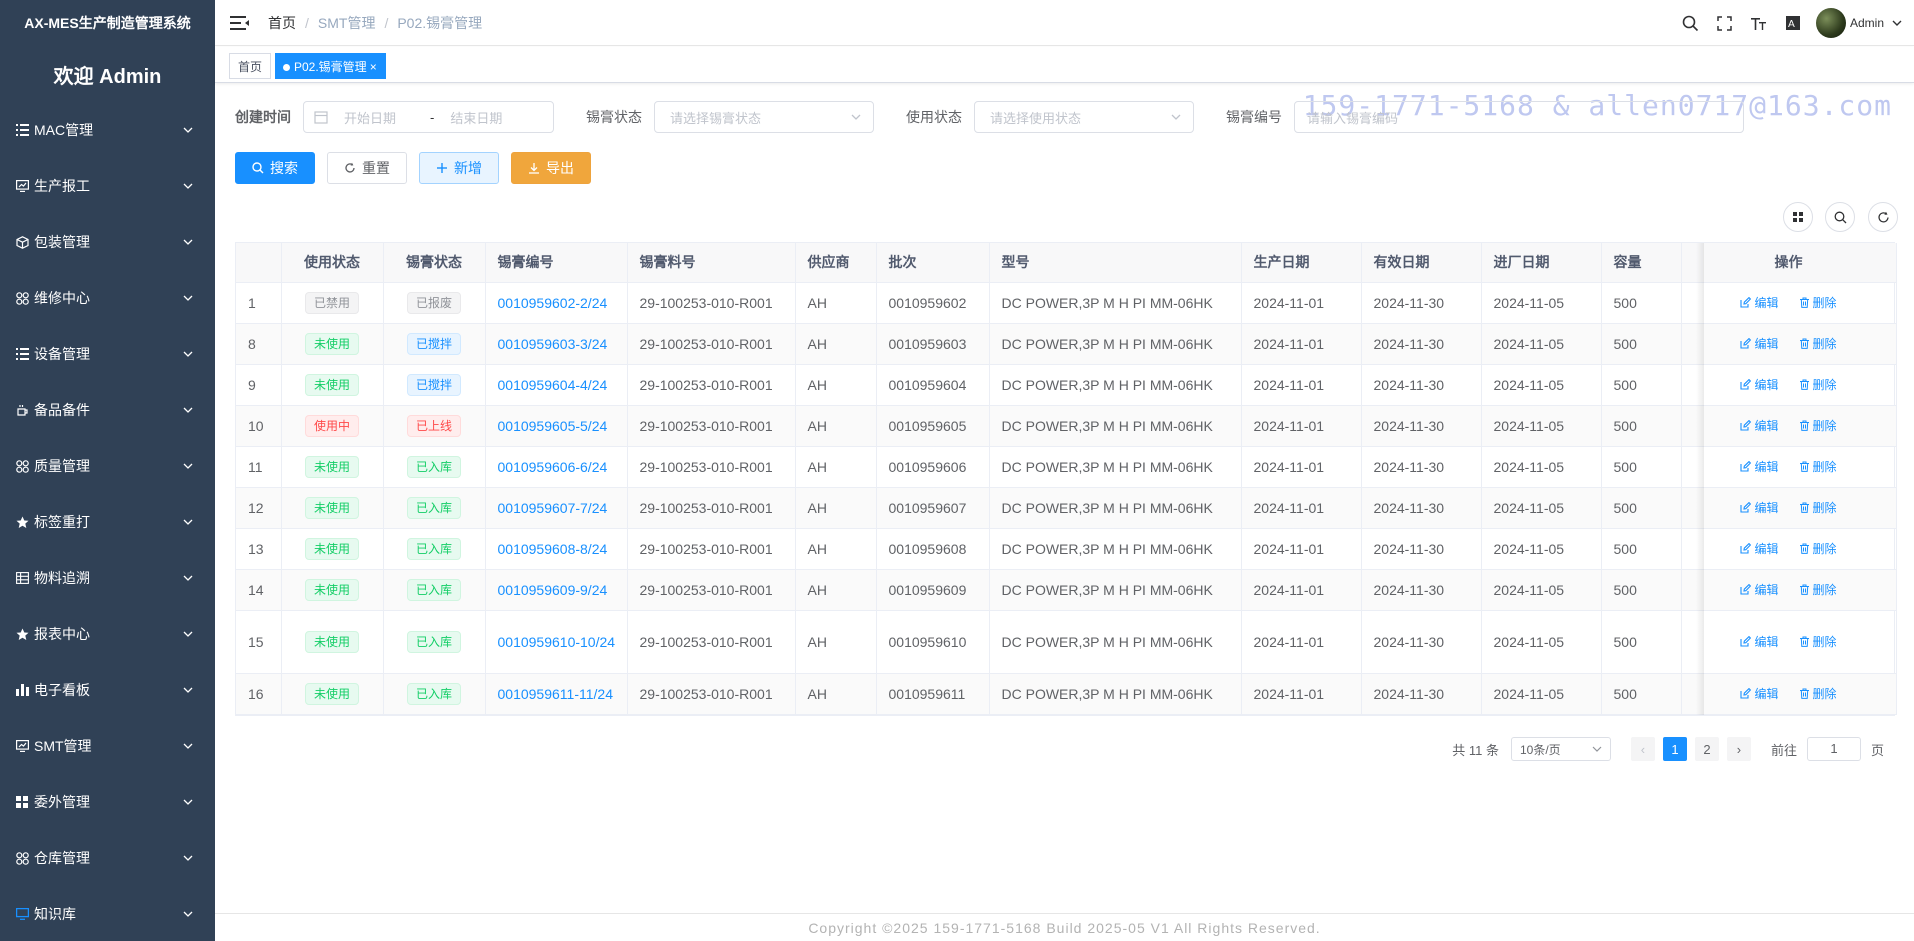  I want to click on column-settings-button, so click(1798, 217).